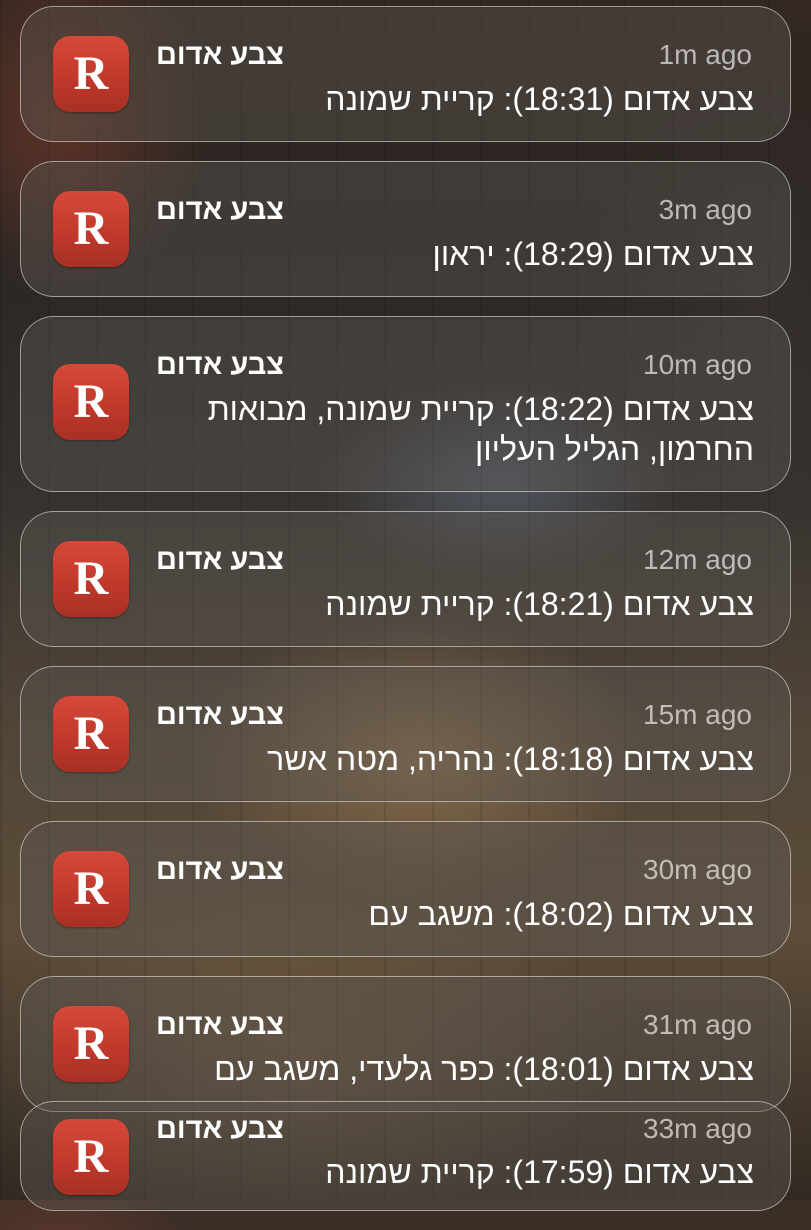 The height and width of the screenshot is (1230, 811). Describe the element at coordinates (697, 364) in the screenshot. I see `notification-time: 10m ago` at that location.